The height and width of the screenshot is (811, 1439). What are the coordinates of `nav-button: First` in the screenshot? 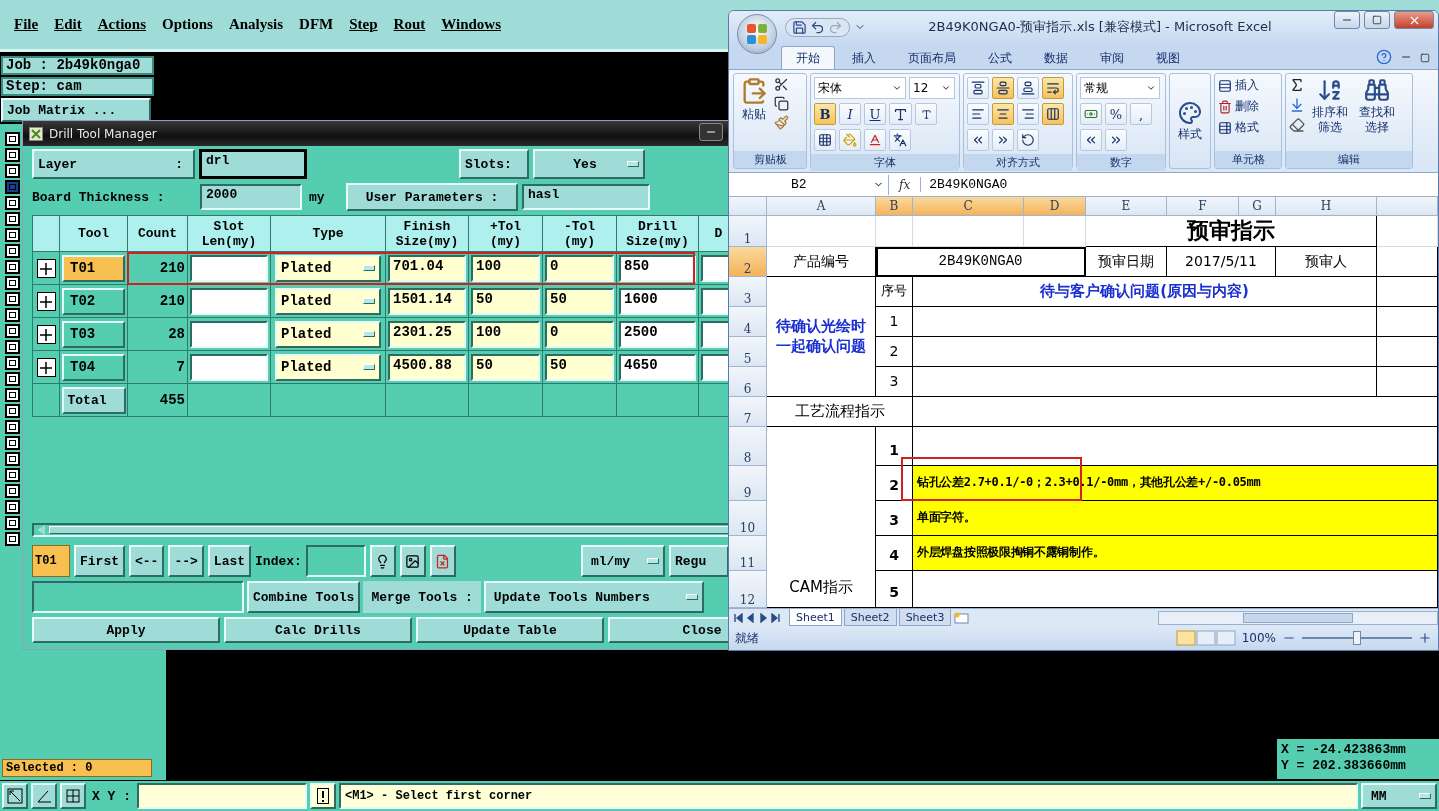 It's located at (99, 561).